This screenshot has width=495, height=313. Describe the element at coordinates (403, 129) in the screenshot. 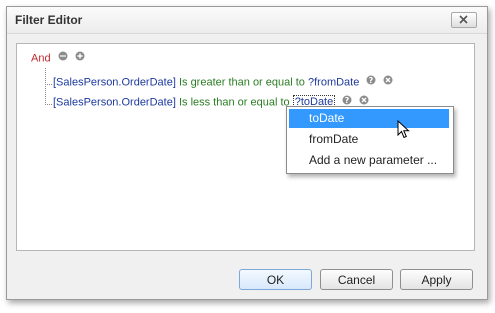

I see `mouse-cursor-icon` at that location.